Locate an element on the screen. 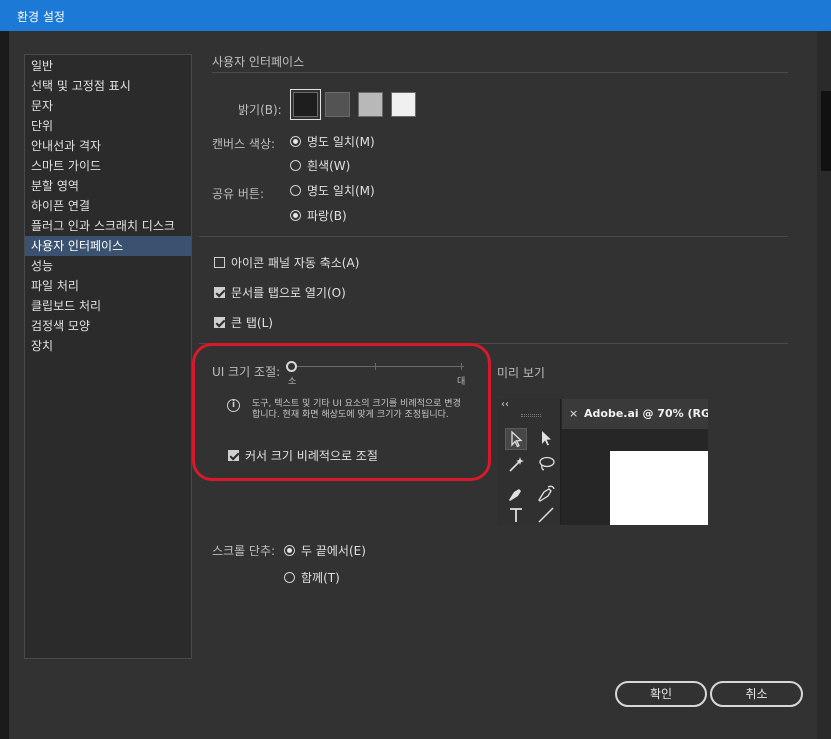 This screenshot has width=831, height=739. brightness-swatch-medium-light is located at coordinates (370, 104).